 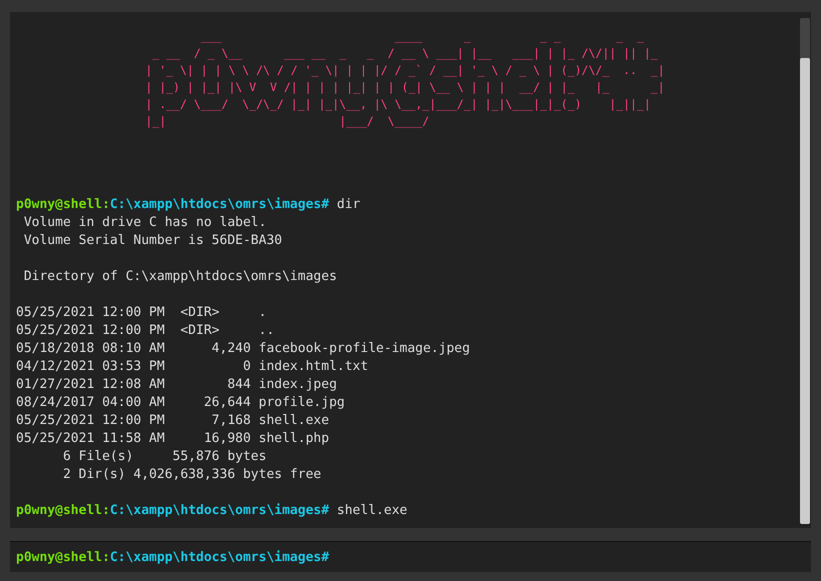 I want to click on command-text: shell.exe, so click(x=372, y=510).